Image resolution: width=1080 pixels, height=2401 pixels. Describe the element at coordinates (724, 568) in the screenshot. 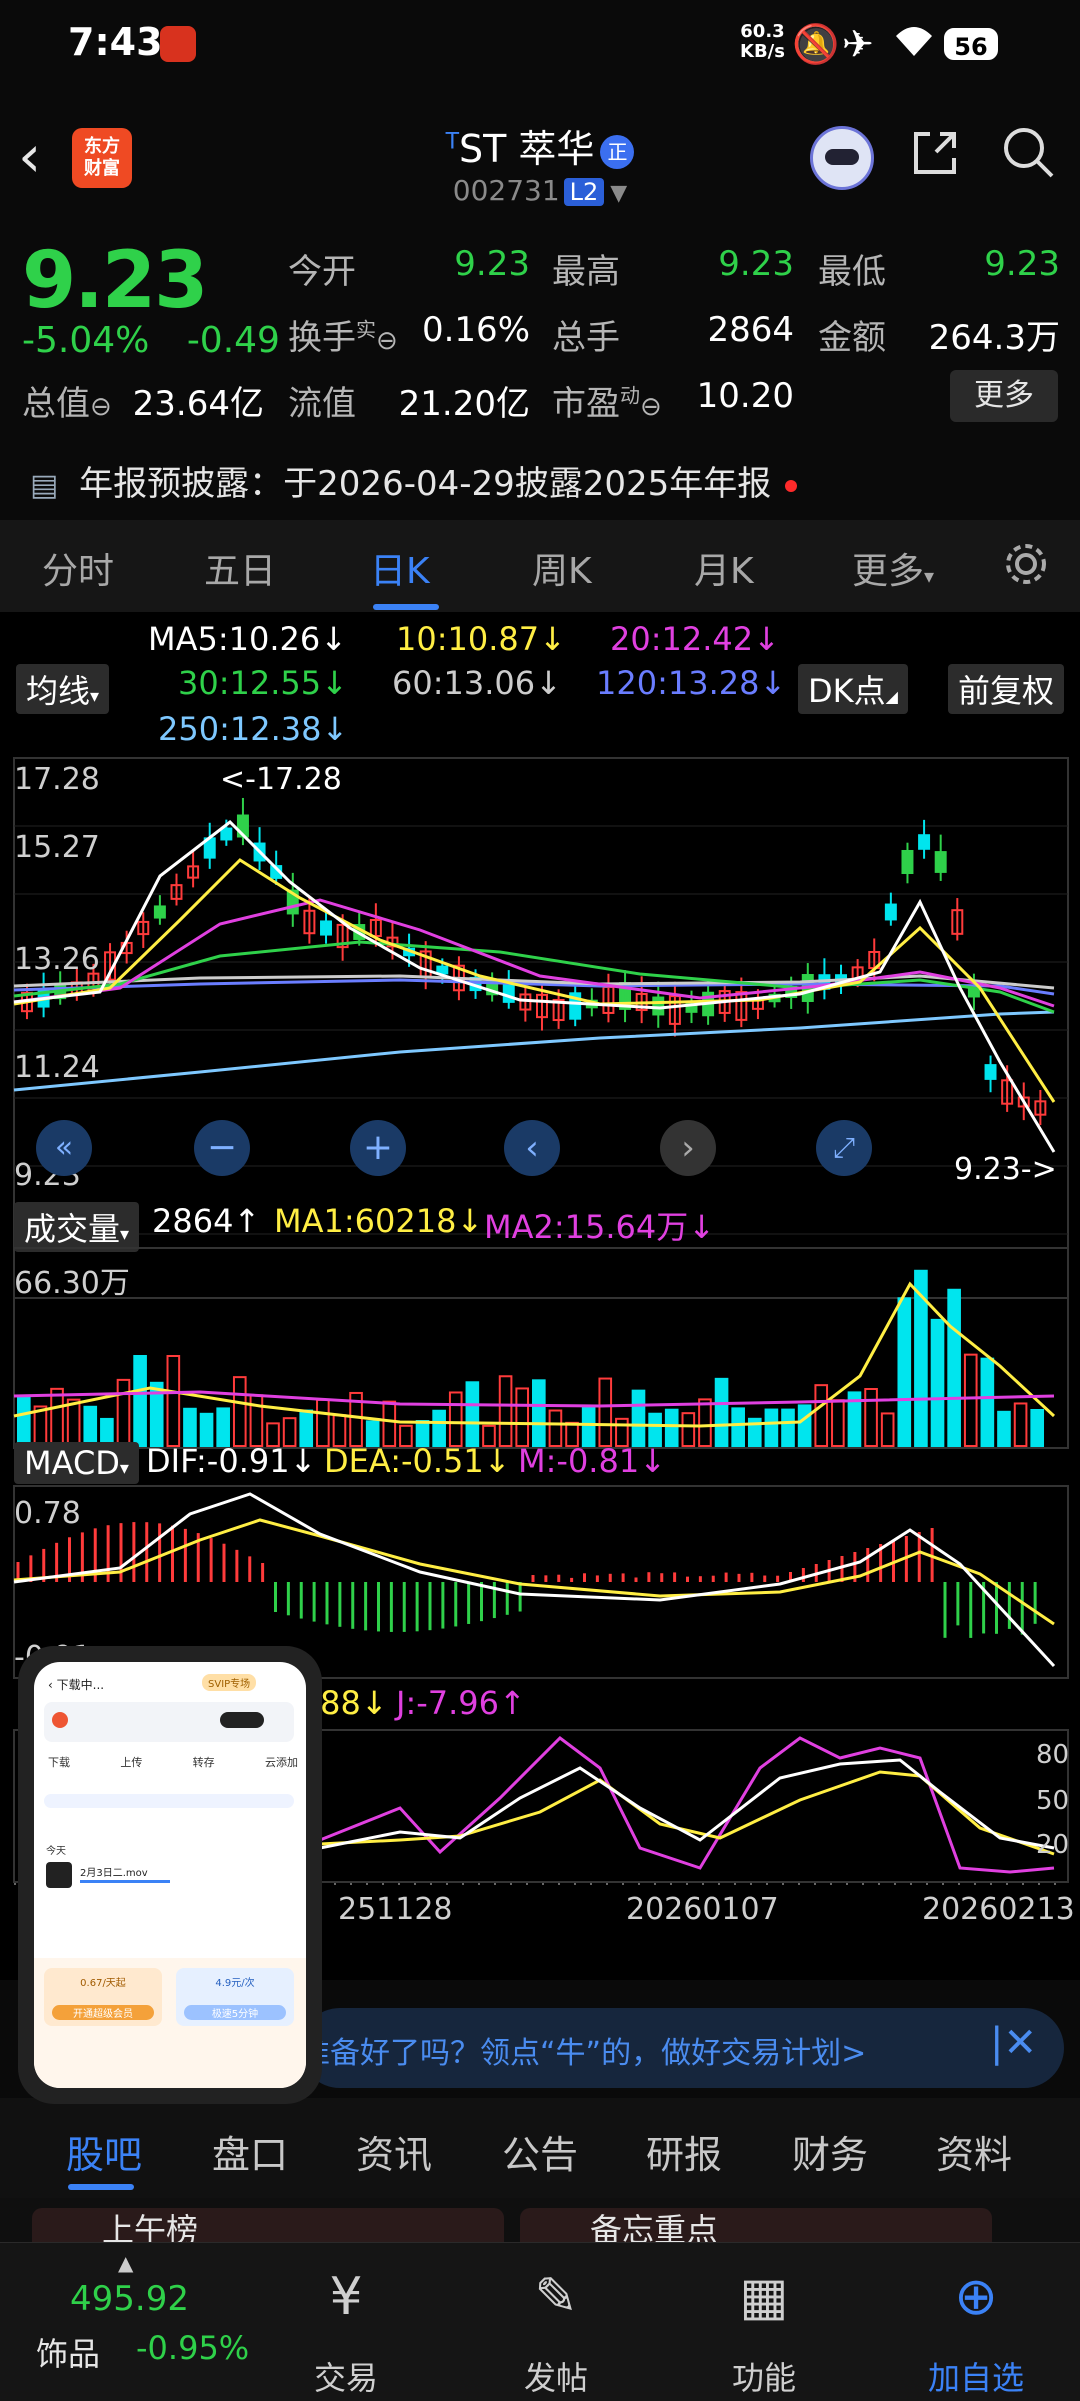

I see `tab-monthly-k: 月K` at that location.